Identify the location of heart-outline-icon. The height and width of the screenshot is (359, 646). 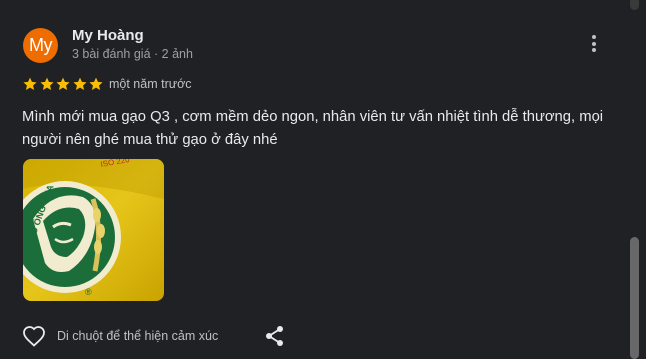
(34, 336).